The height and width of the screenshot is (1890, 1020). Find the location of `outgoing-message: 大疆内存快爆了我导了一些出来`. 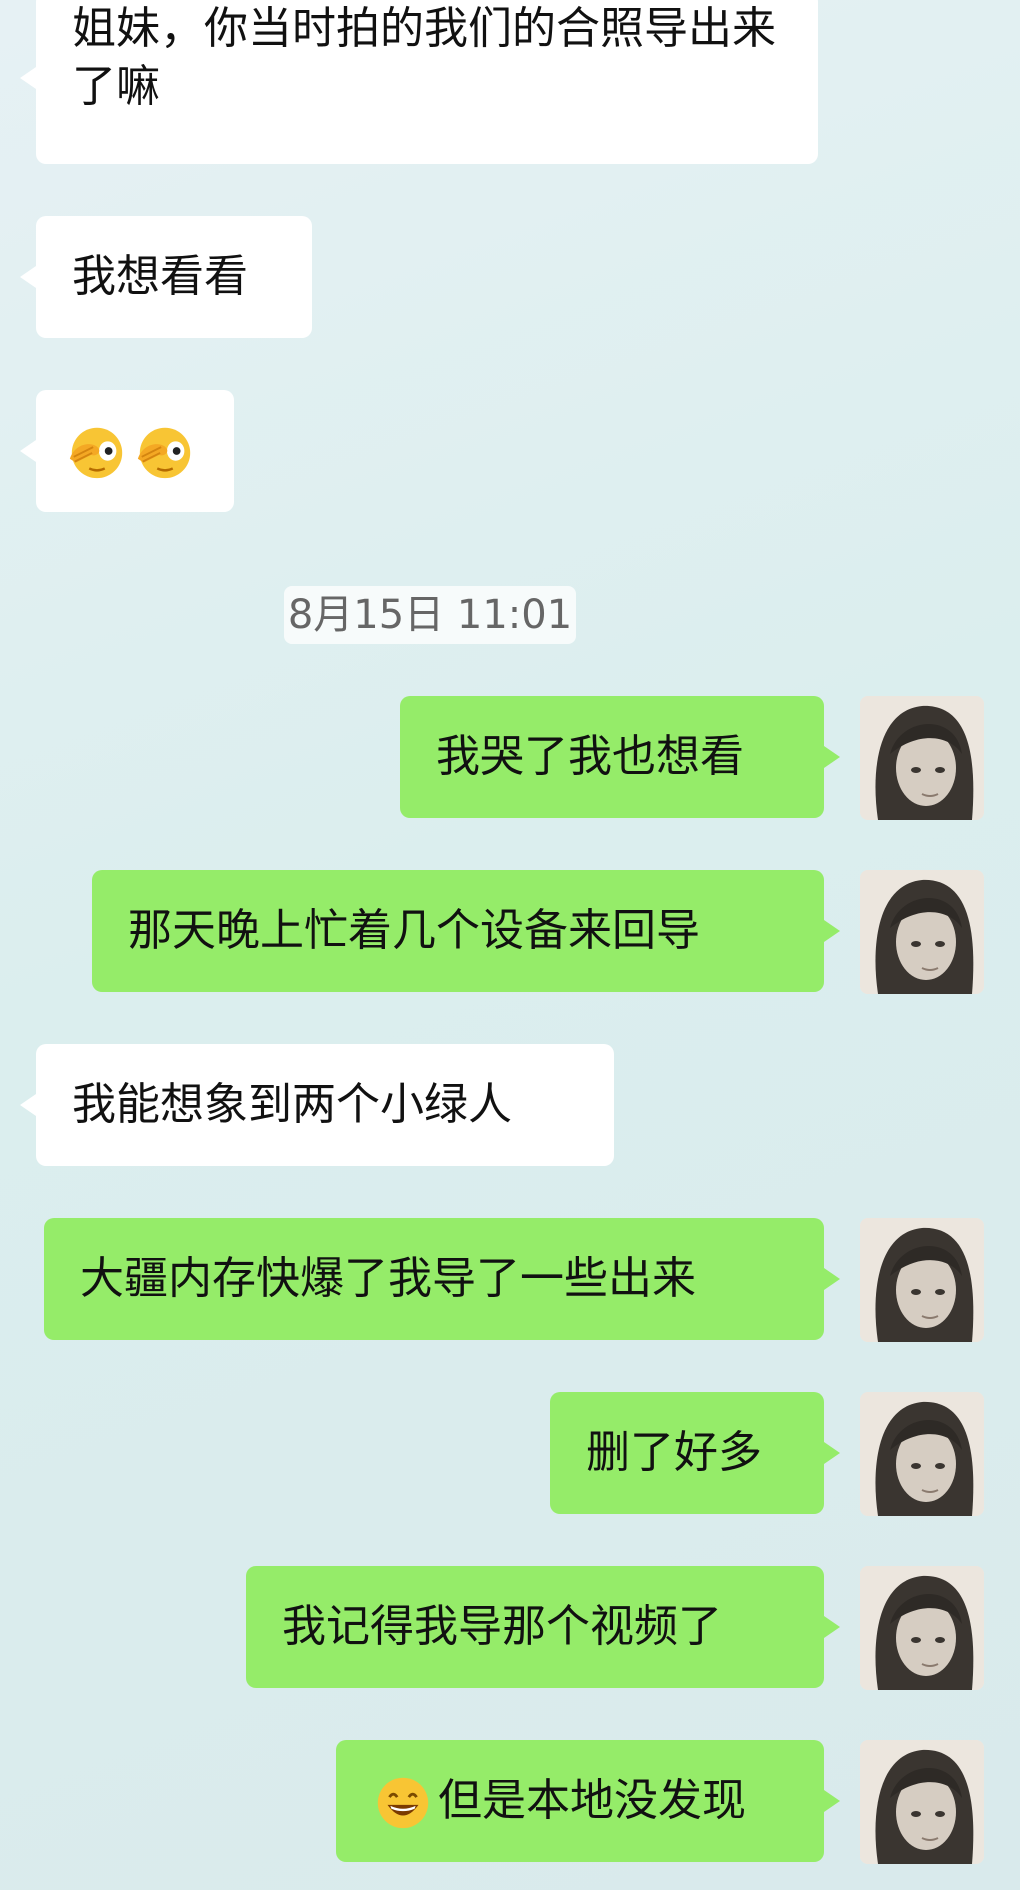

outgoing-message: 大疆内存快爆了我导了一些出来 is located at coordinates (442, 1279).